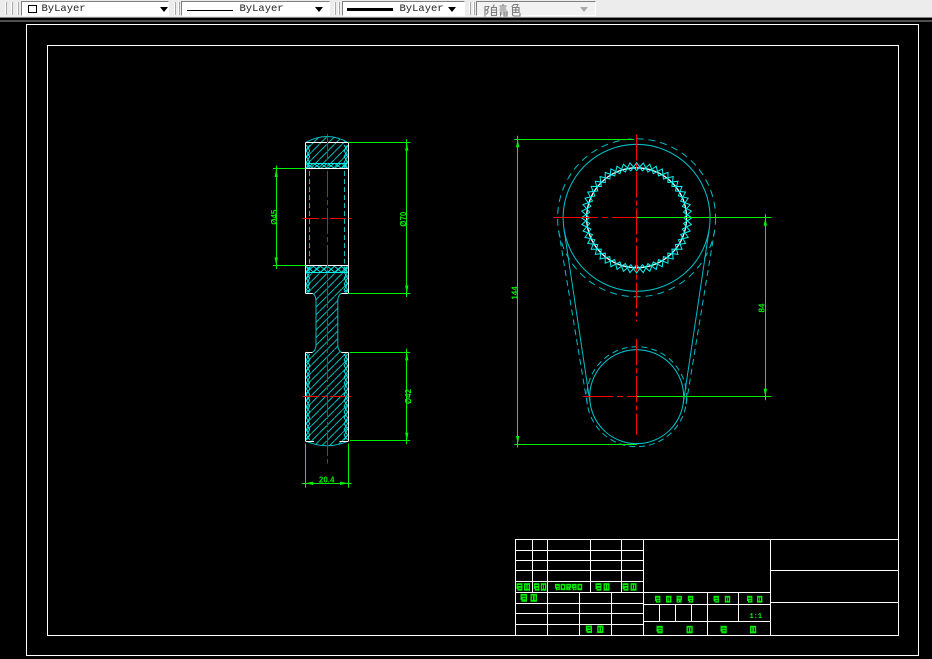  Describe the element at coordinates (327, 479) in the screenshot. I see `svg-text: 20.4` at that location.